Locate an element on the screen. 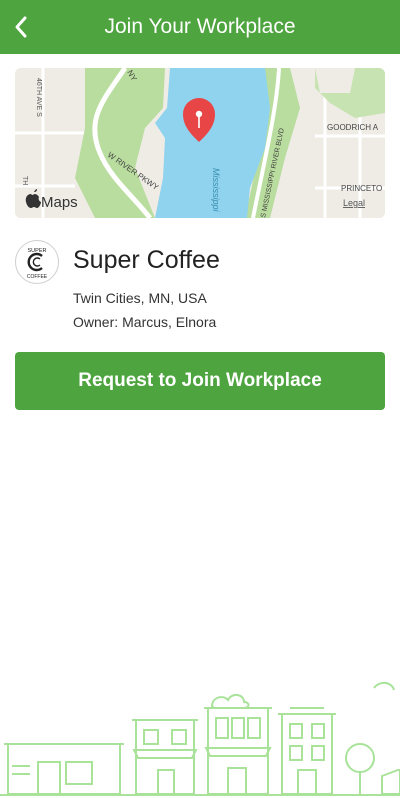  page-title: Join Your Workplace is located at coordinates (200, 26).